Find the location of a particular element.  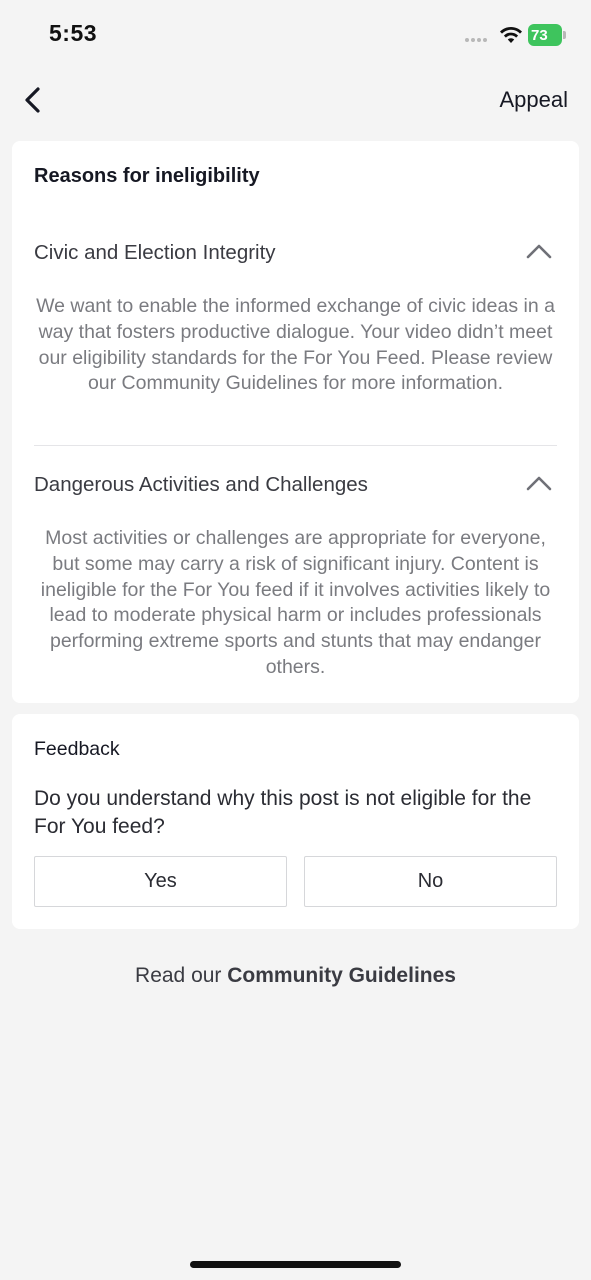

battery-level: 73 is located at coordinates (545, 35).